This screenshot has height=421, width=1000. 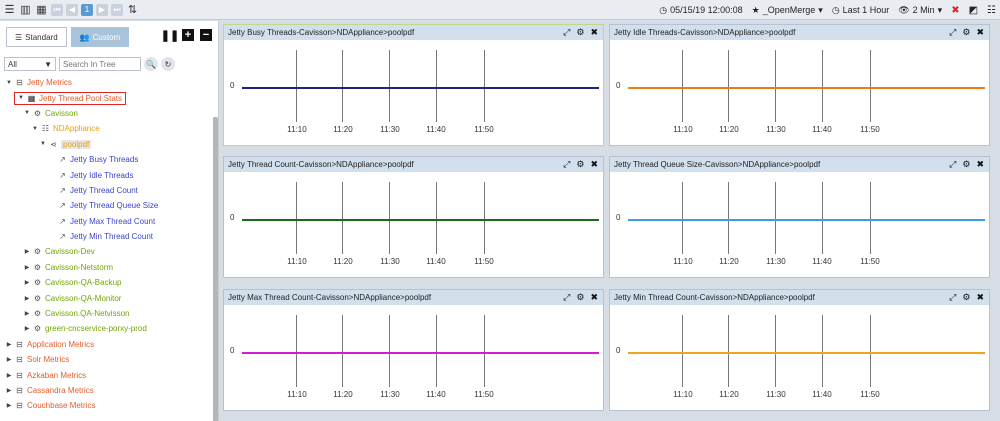 What do you see at coordinates (107, 328) in the screenshot?
I see `tree-node-green-cncservice: ▶ ⚙ green-cncservice-porxy-prod` at bounding box center [107, 328].